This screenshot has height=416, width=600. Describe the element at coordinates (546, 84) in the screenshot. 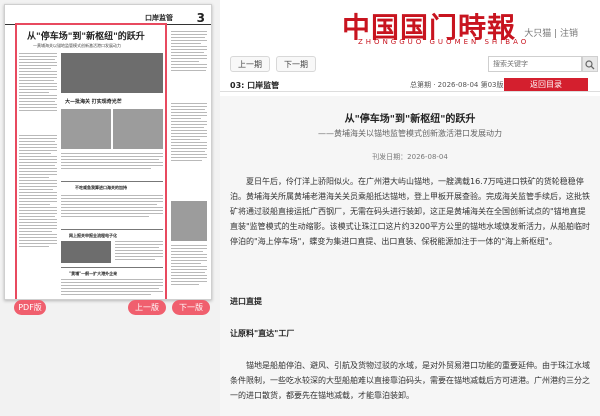

I see `back-to-contents-button: 返回目录` at that location.